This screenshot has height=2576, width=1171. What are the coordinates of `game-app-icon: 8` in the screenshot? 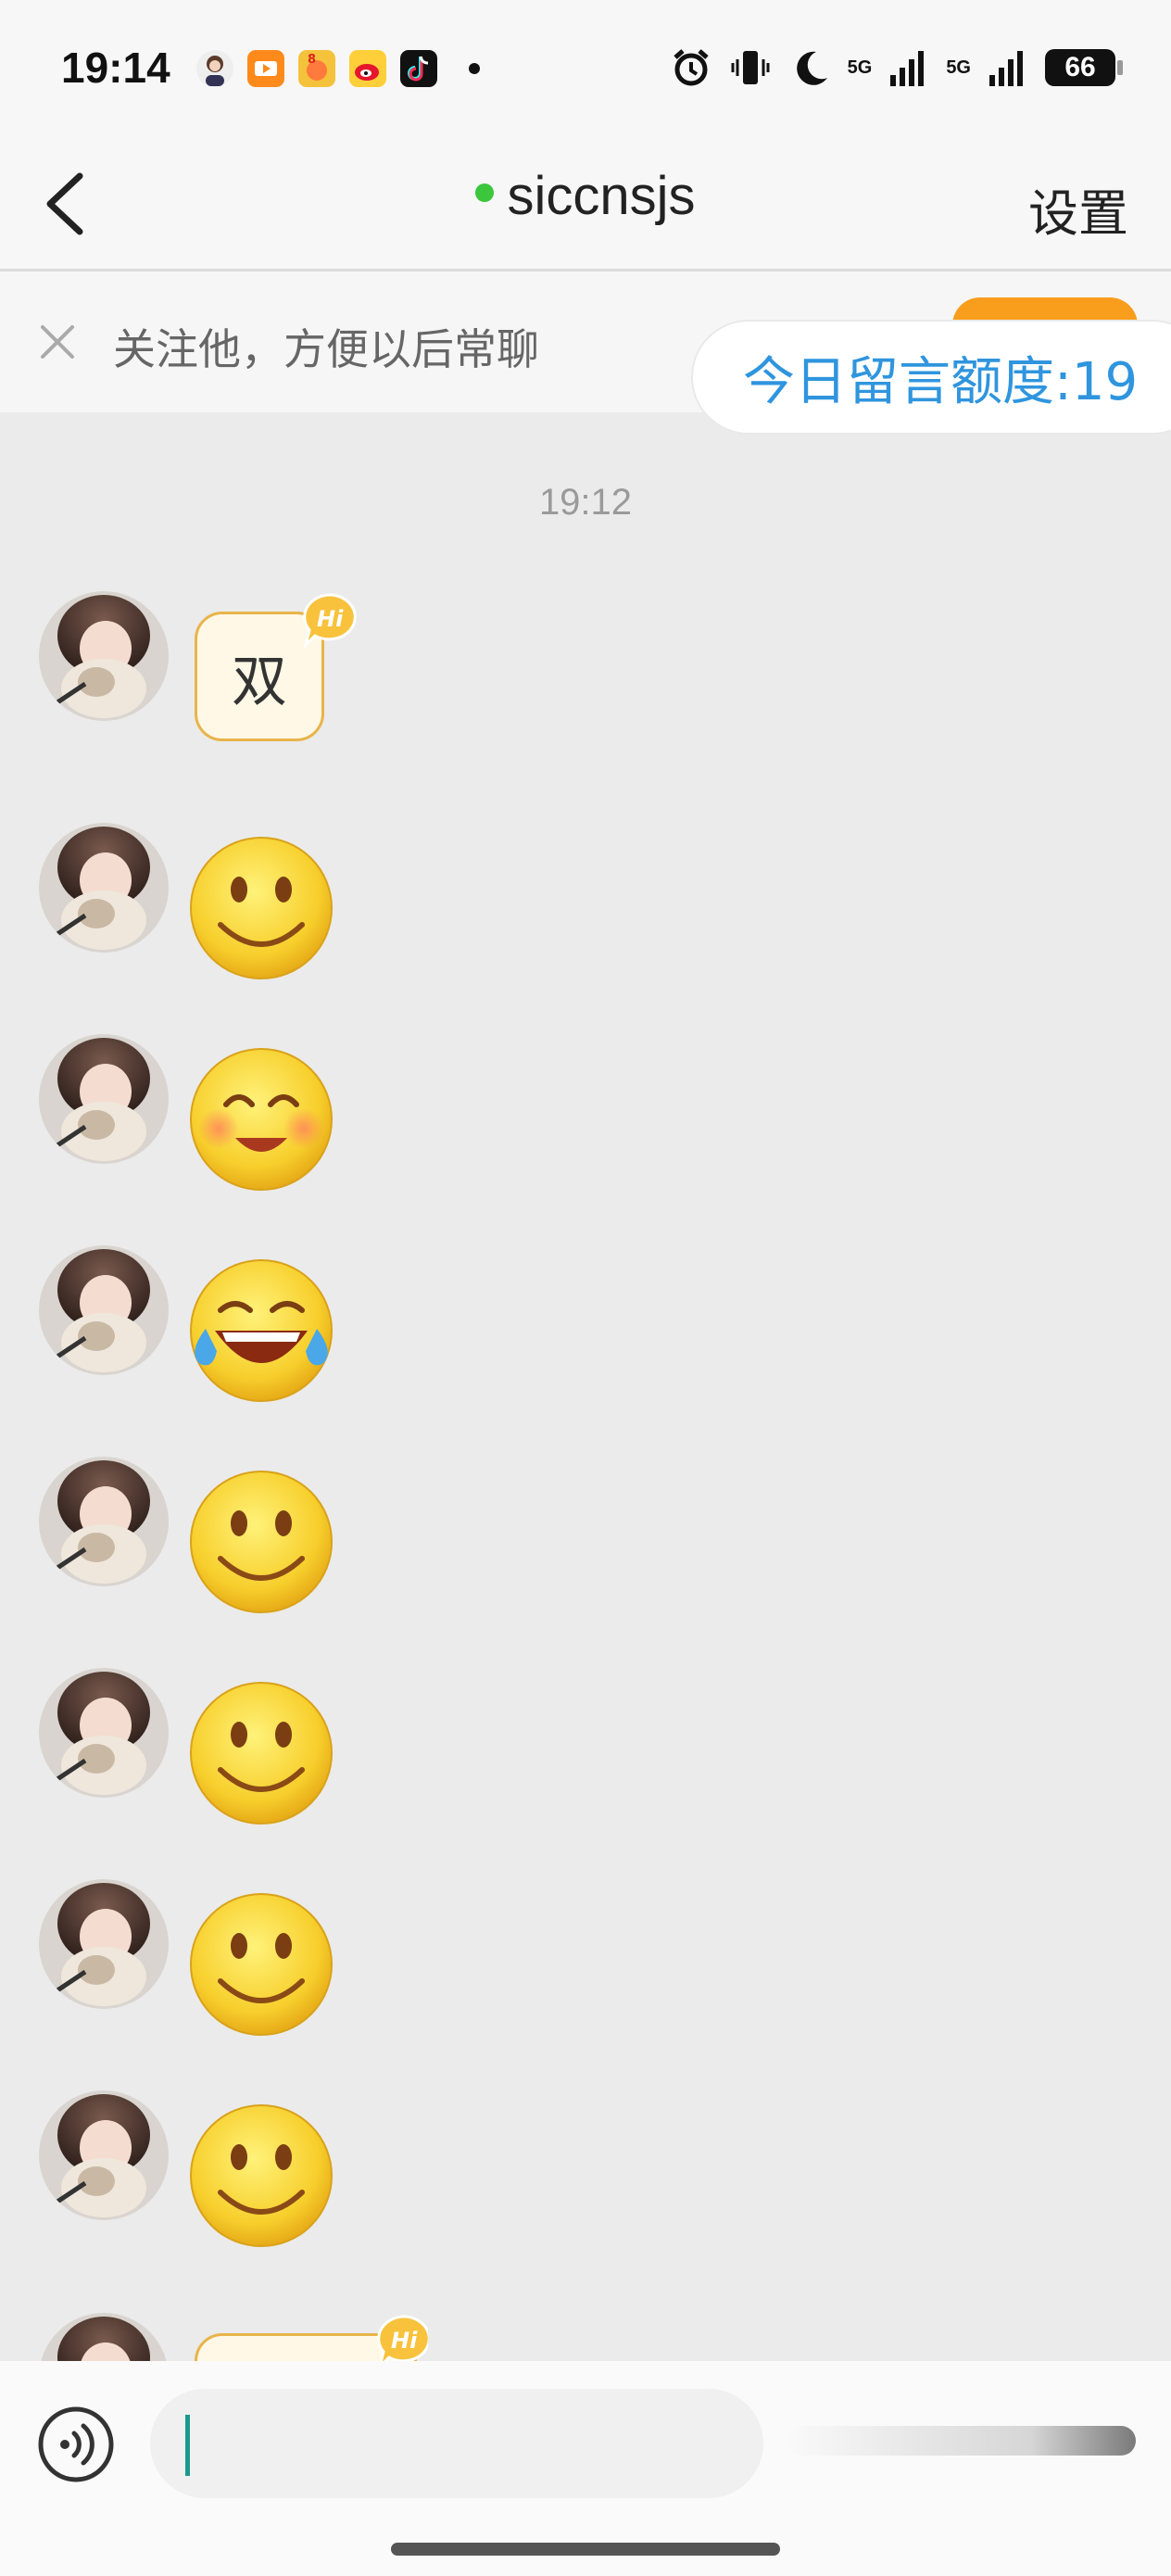 It's located at (317, 68).